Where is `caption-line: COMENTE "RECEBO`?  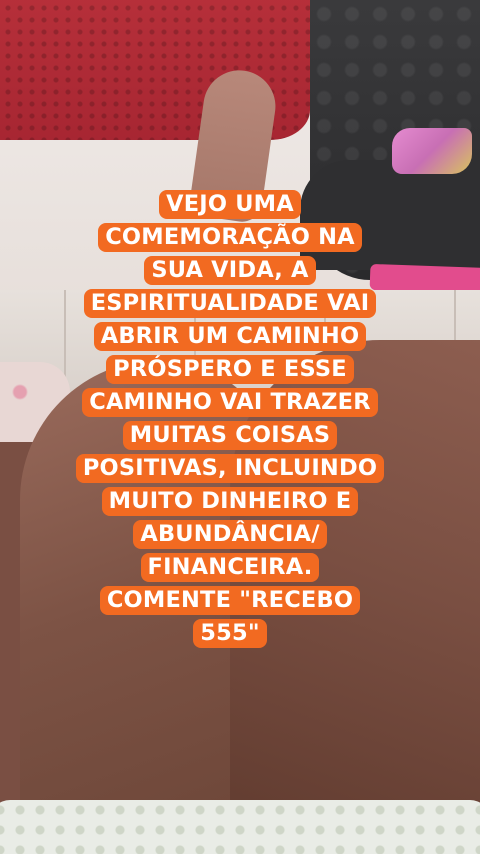
caption-line: COMENTE "RECEBO is located at coordinates (230, 600).